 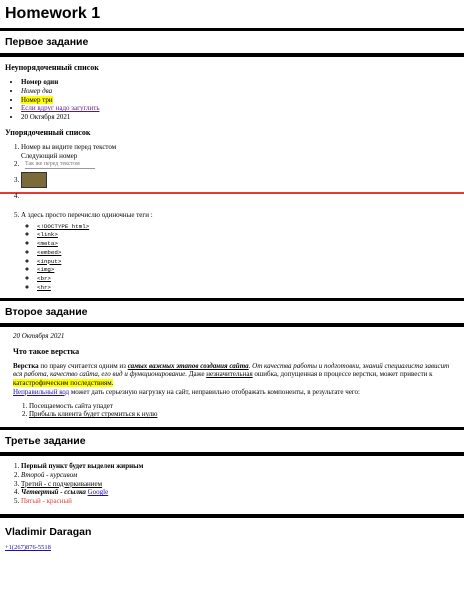 I want to click on date-text: 20 Октября 2021, so click(x=39, y=335).